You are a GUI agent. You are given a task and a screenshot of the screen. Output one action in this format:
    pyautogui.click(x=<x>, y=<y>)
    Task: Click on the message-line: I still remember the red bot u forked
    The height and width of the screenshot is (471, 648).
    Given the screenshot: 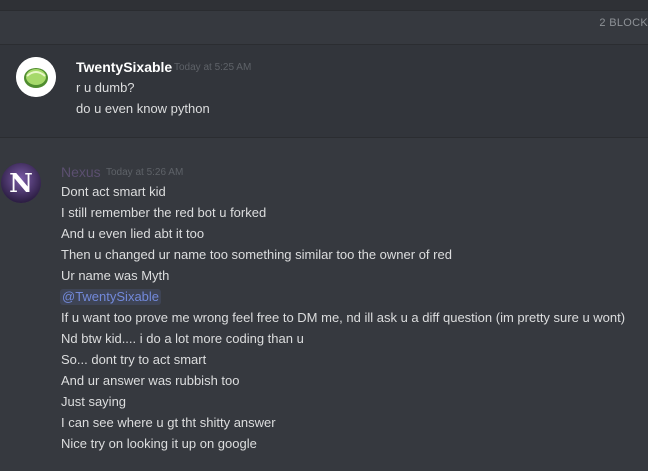 What is the action you would take?
    pyautogui.click(x=164, y=212)
    